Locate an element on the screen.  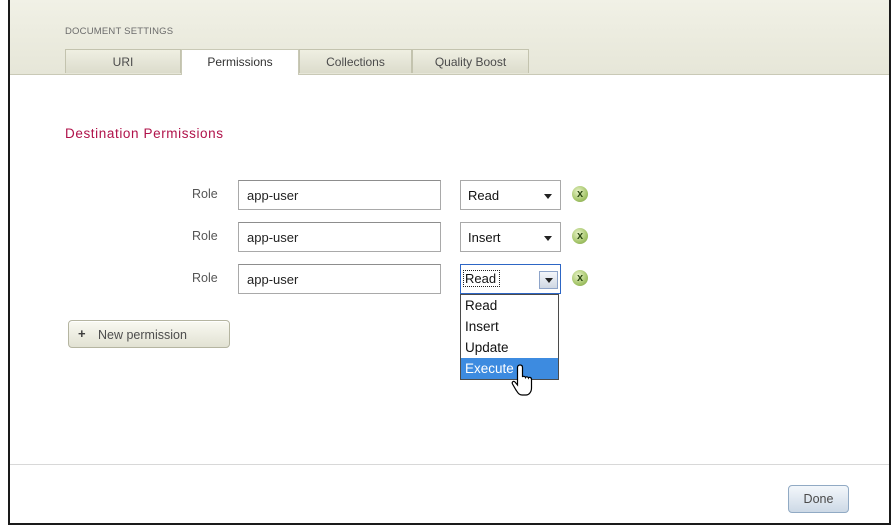
capability-select: Insert is located at coordinates (510, 237).